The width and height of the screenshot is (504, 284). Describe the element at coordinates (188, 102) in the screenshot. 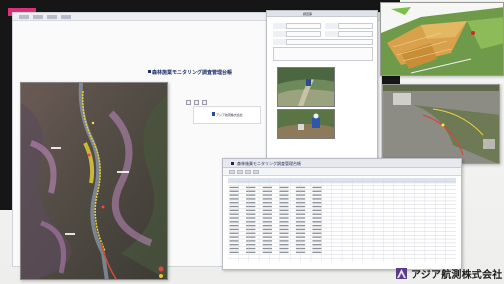

I see `pan-tool-button` at that location.